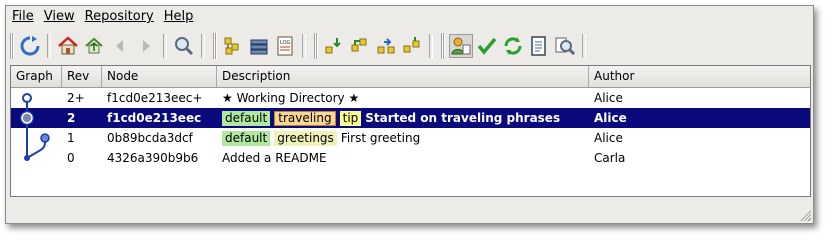 Image resolution: width=832 pixels, height=244 pixels. Describe the element at coordinates (403, 98) in the screenshot. I see `description-cell: ★ Working Directory ★` at that location.